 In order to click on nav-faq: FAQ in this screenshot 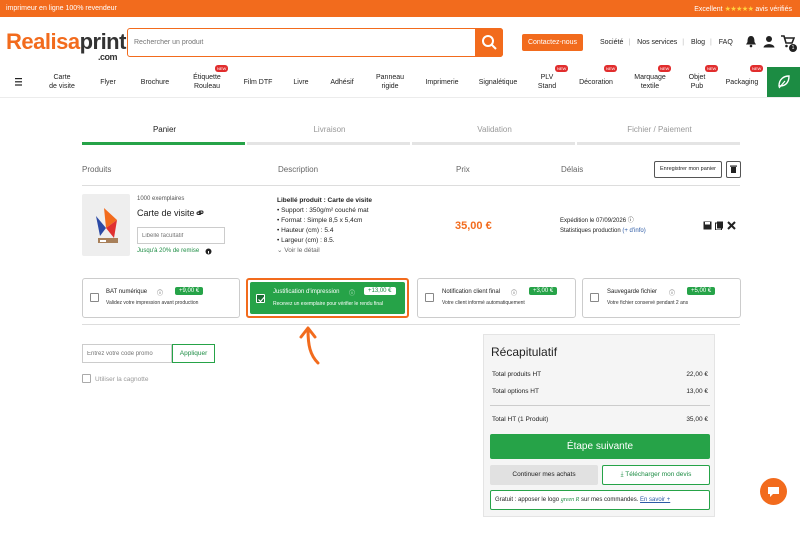, I will do `click(726, 42)`.